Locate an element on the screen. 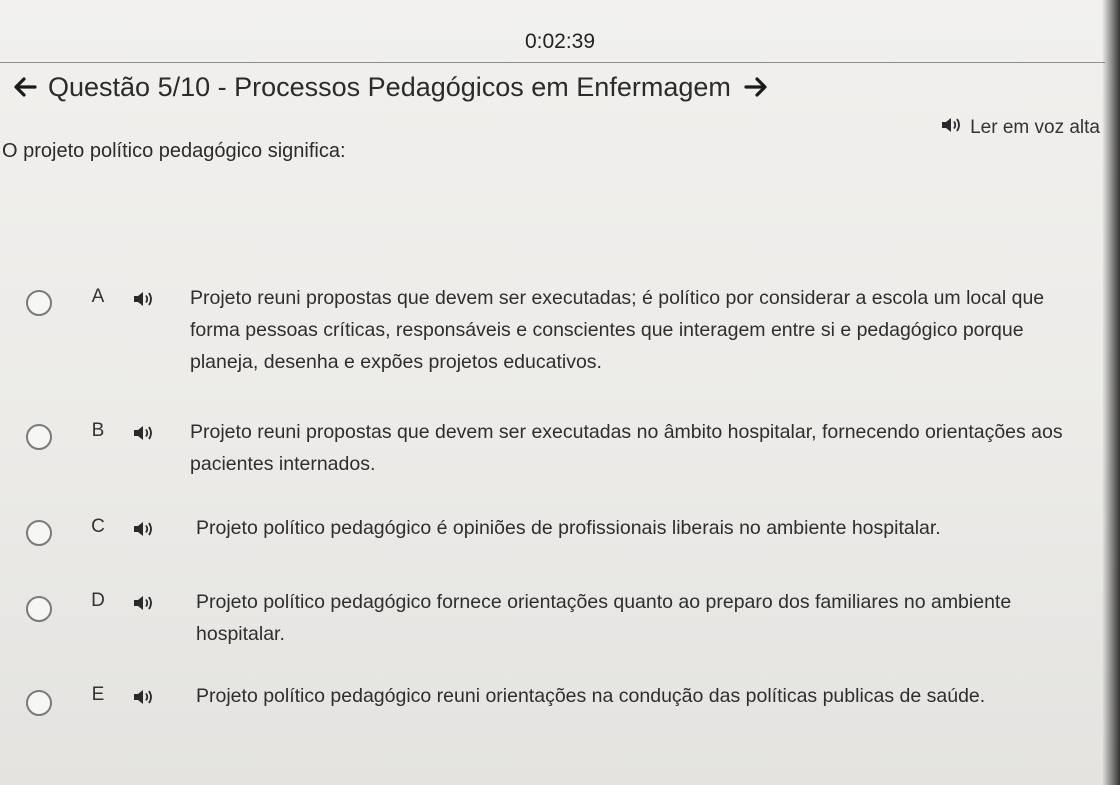 The image size is (1120, 785). option-d-radio is located at coordinates (39, 609).